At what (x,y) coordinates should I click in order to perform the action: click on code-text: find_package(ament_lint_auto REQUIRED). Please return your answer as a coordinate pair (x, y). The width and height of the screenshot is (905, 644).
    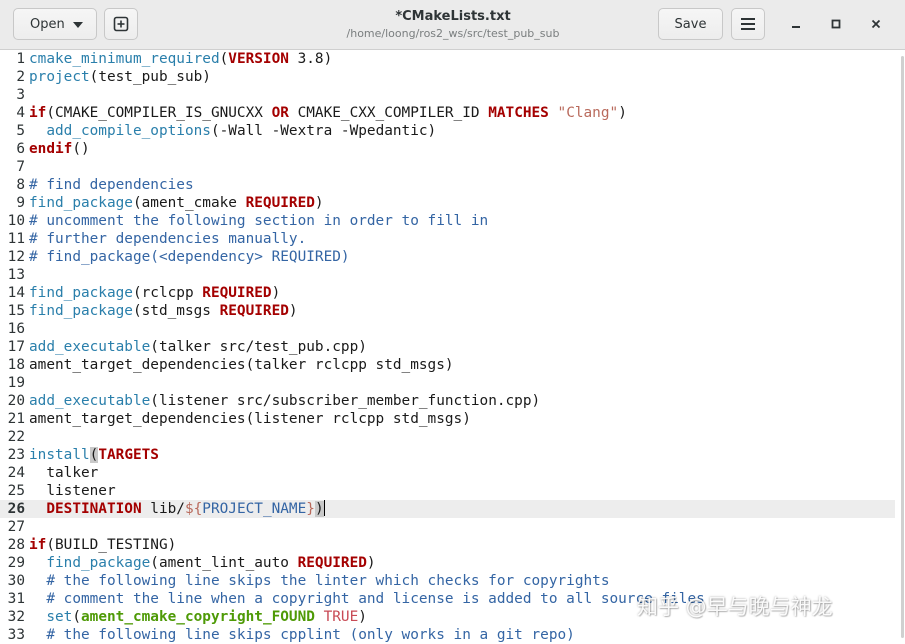
    Looking at the image, I should click on (202, 563).